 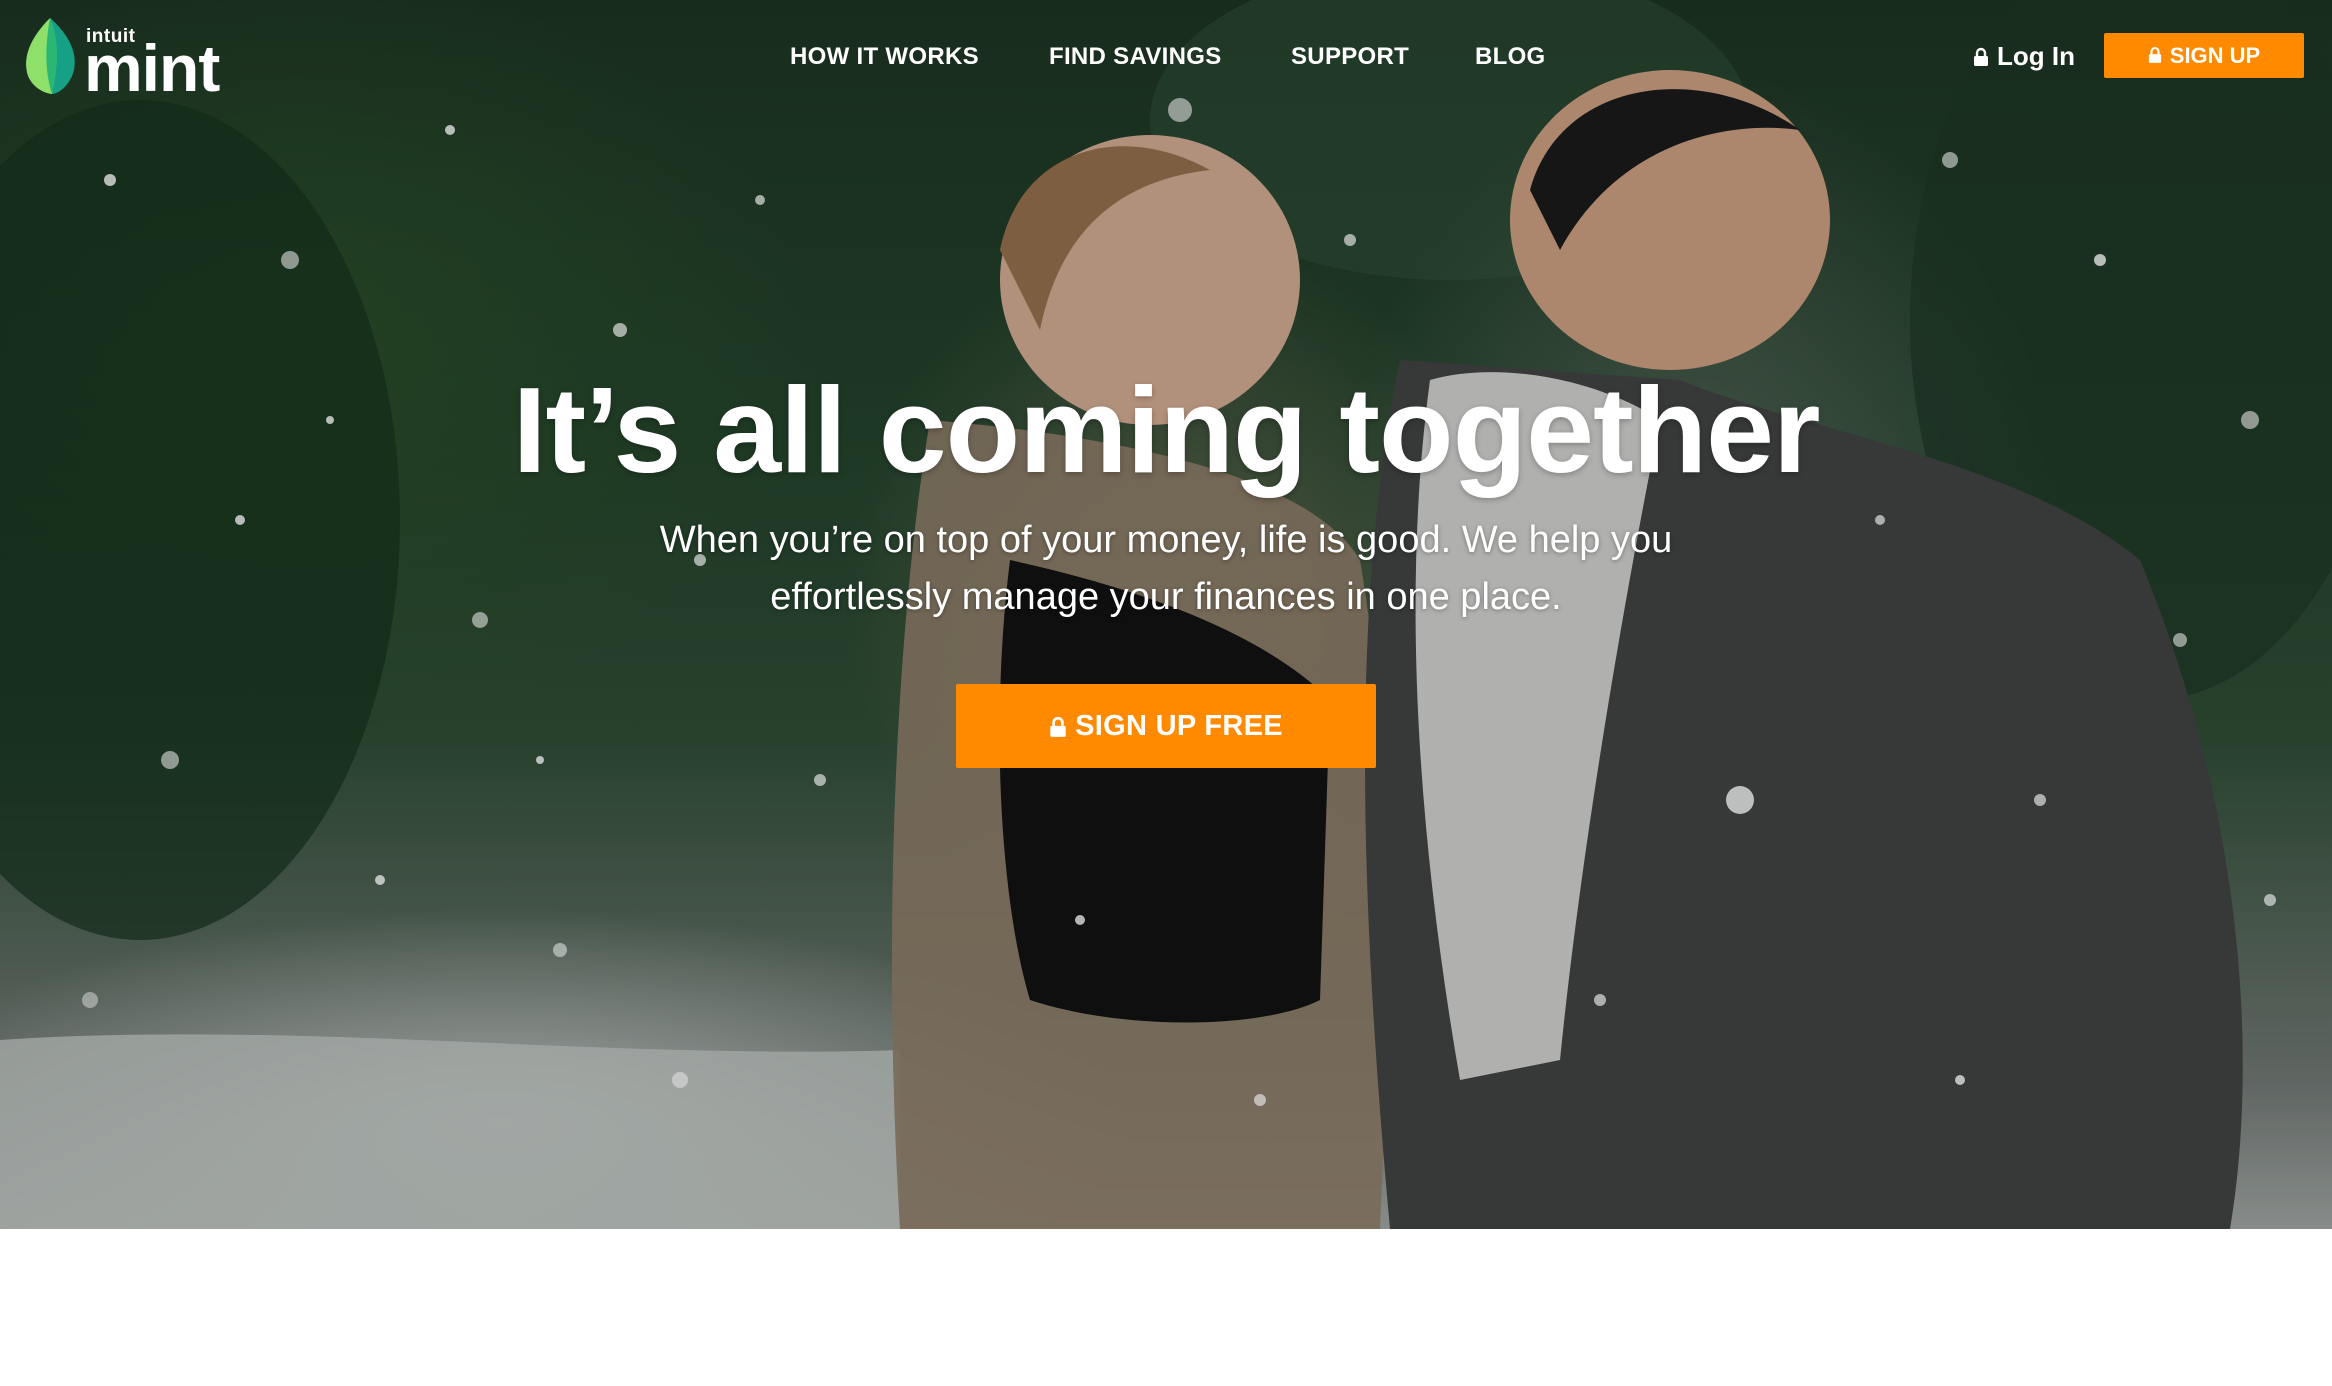 I want to click on signup-button: SIGN UP, so click(x=2204, y=55).